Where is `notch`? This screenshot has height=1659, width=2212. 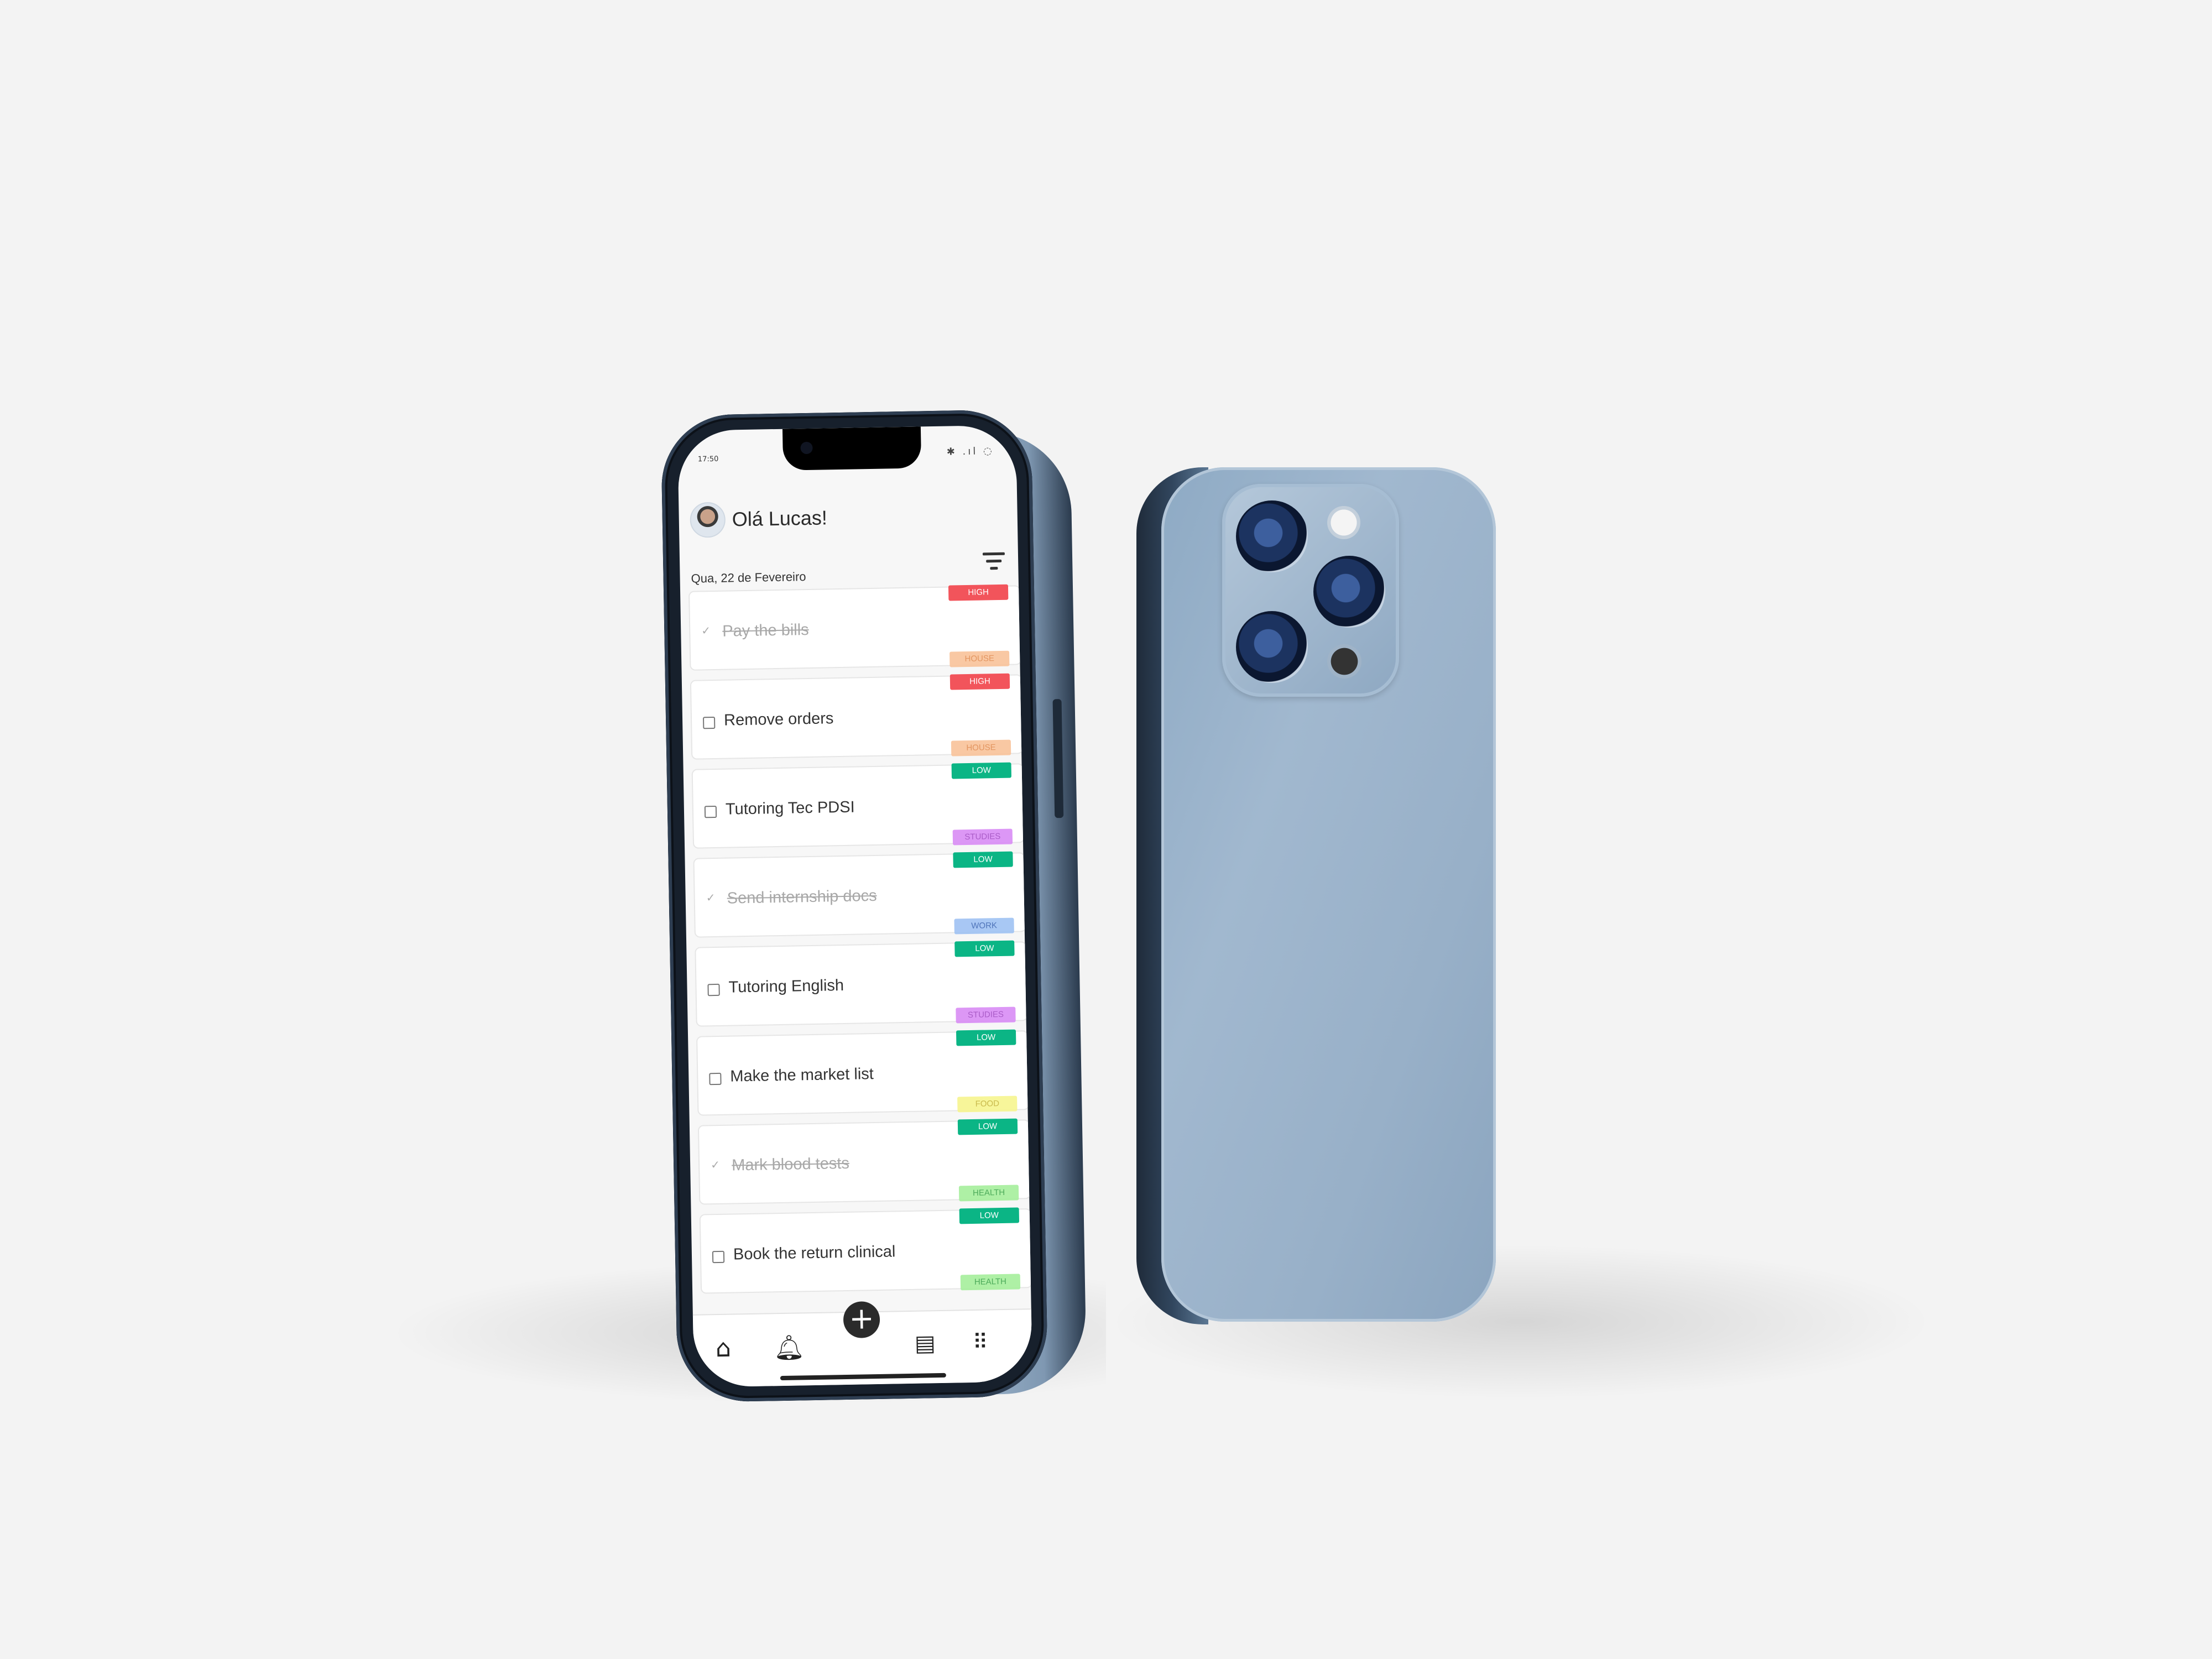
notch is located at coordinates (852, 449).